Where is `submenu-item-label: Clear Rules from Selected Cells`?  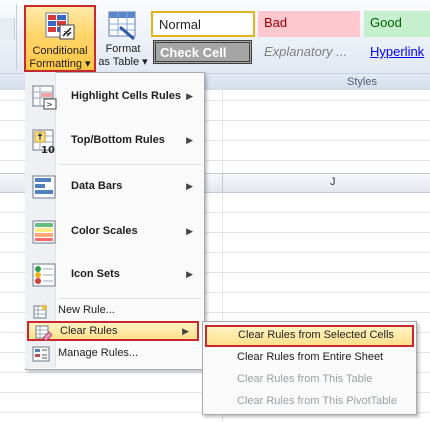
submenu-item-label: Clear Rules from Selected Cells is located at coordinates (316, 335).